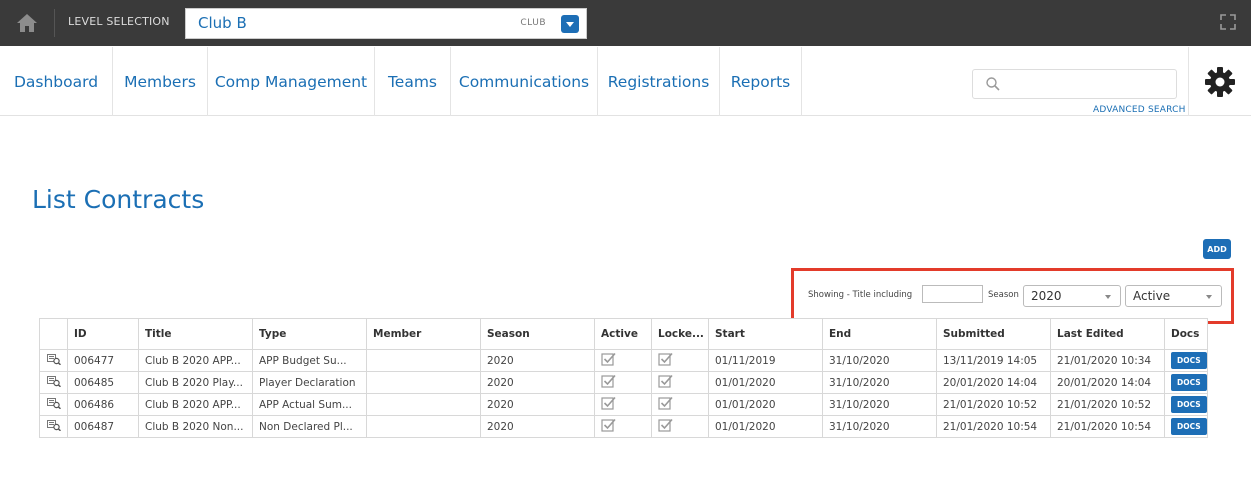  Describe the element at coordinates (309, 382) in the screenshot. I see `cell-type: Player Declaration` at that location.